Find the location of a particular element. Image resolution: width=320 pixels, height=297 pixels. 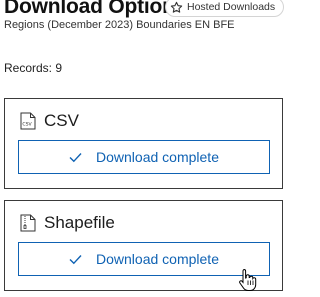

card-title: CSV is located at coordinates (61, 120).